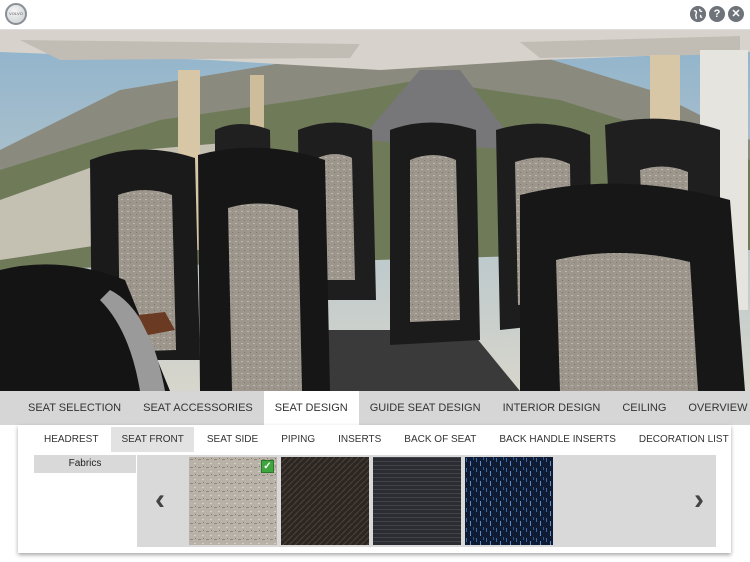  Describe the element at coordinates (552, 408) in the screenshot. I see `tab-interior-design: INTERIOR DESIGN` at that location.